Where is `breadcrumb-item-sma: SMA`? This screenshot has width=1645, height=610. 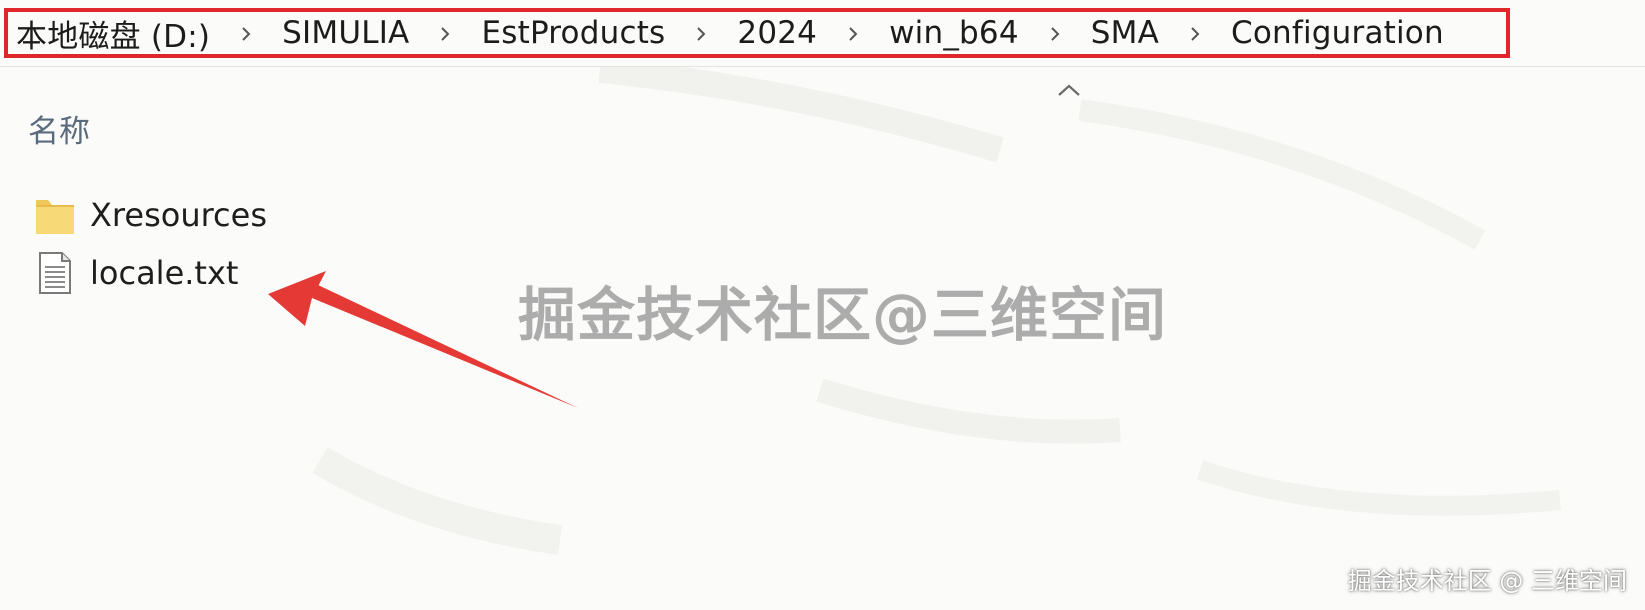
breadcrumb-item-sma: SMA is located at coordinates (1125, 33).